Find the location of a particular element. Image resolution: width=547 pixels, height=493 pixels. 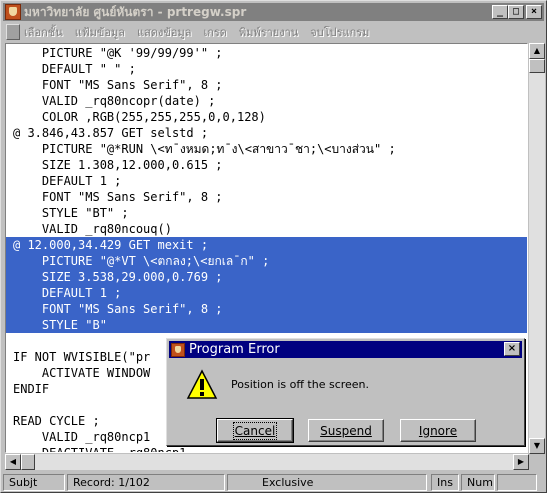

window-title: มหาวิทยาลัย ศูนย์หันตรา - prtregw.spr is located at coordinates (135, 11).